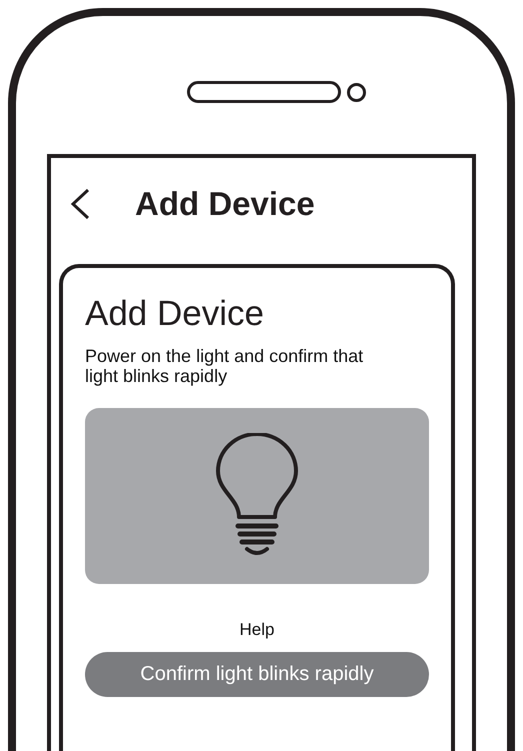 Image resolution: width=523 pixels, height=751 pixels. I want to click on back-icon, so click(80, 204).